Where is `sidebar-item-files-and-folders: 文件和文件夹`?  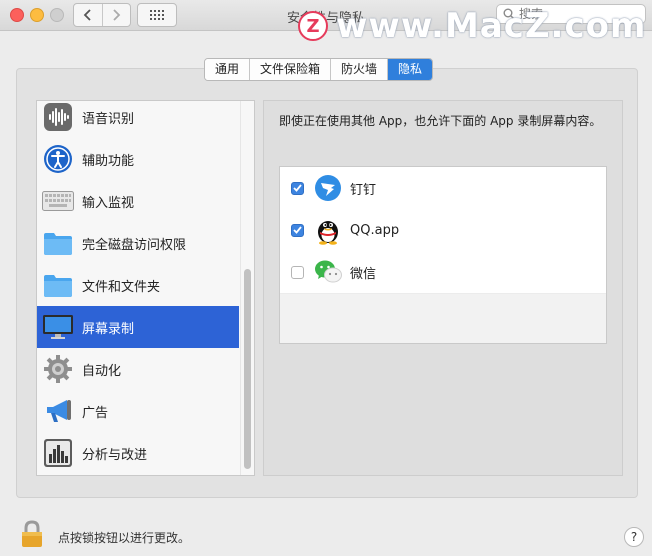 sidebar-item-files-and-folders: 文件和文件夹 is located at coordinates (138, 285).